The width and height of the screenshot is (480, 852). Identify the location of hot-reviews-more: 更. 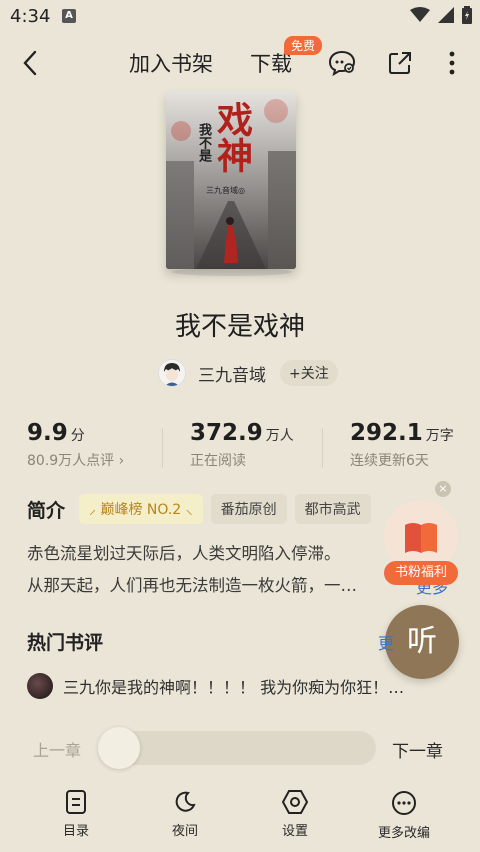
(386, 642).